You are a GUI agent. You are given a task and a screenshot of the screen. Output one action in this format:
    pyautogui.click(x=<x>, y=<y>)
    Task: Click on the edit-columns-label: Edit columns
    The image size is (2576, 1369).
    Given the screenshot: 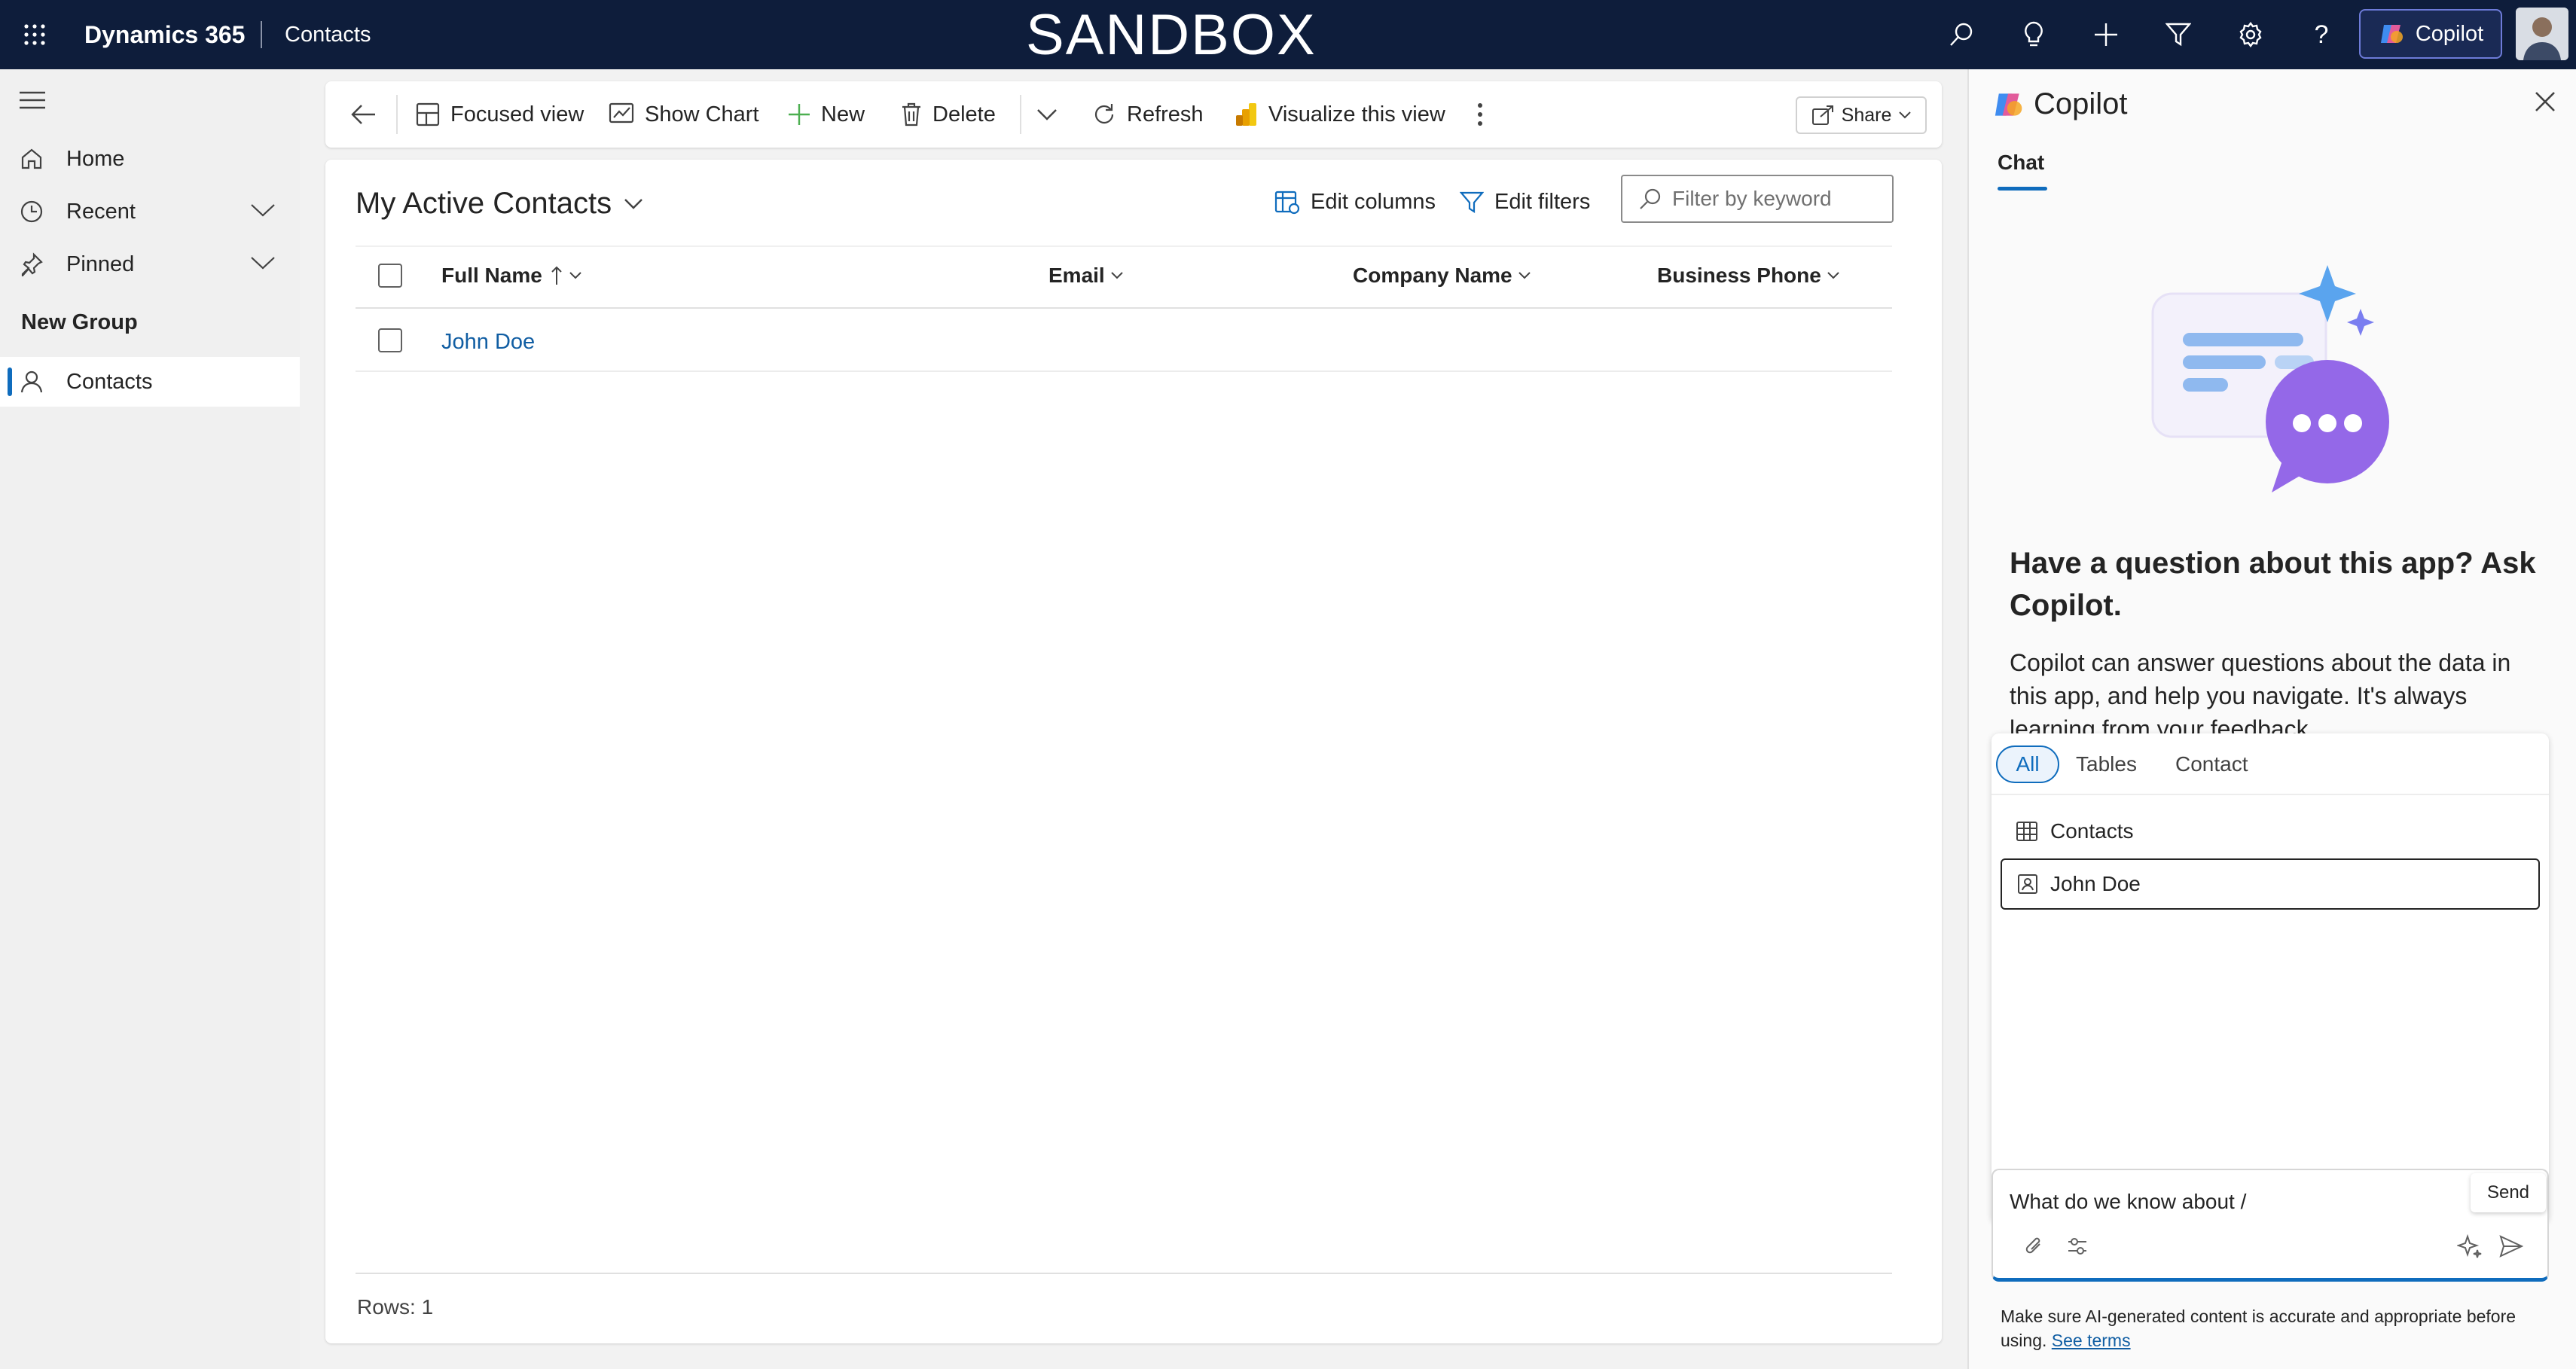 What is the action you would take?
    pyautogui.click(x=1374, y=202)
    